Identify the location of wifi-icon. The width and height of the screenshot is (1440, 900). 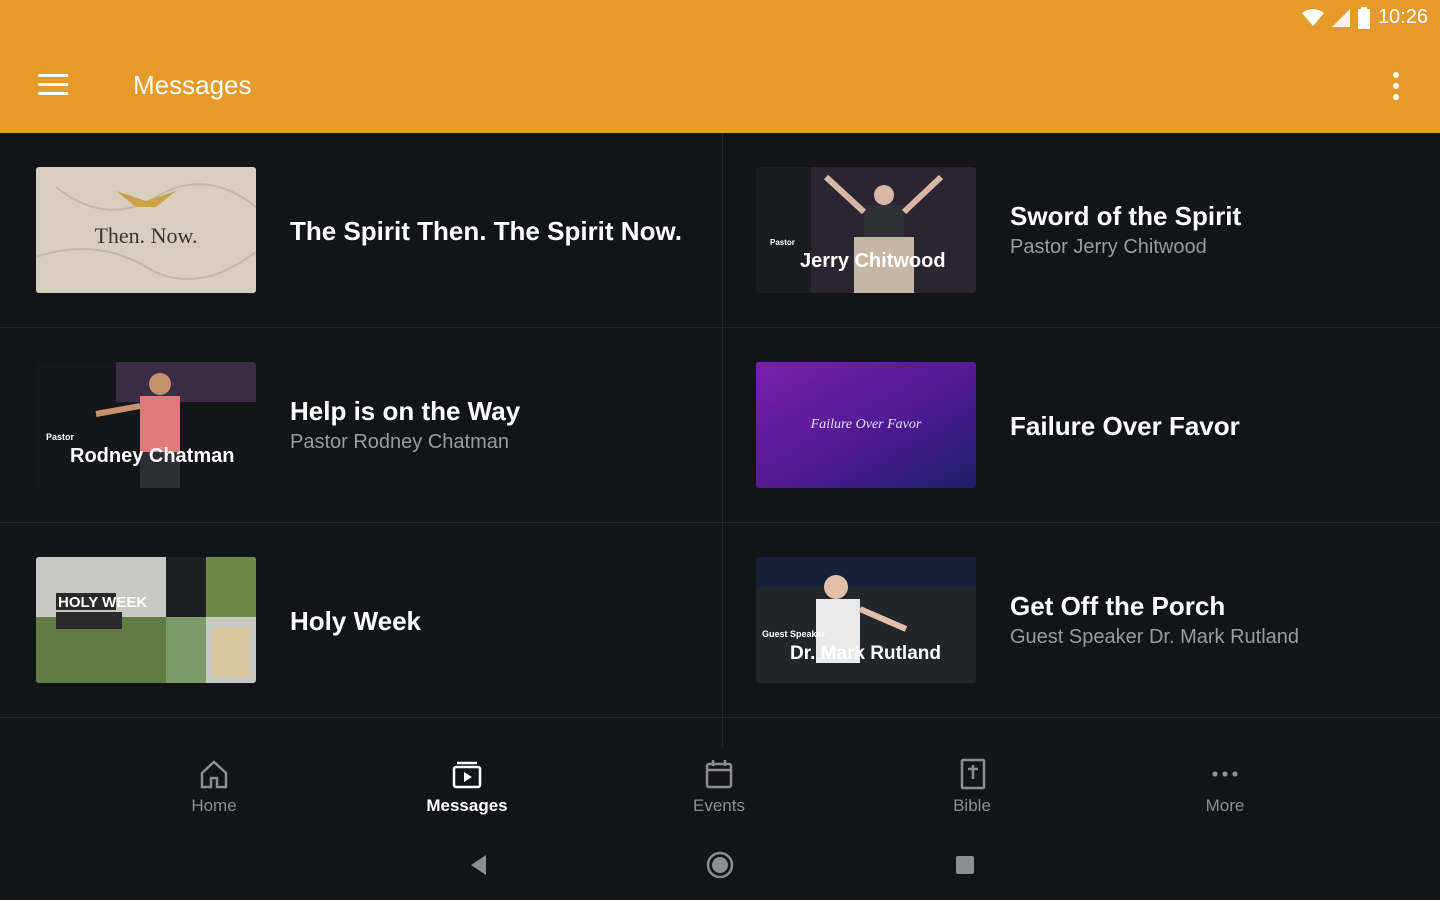
(1312, 17).